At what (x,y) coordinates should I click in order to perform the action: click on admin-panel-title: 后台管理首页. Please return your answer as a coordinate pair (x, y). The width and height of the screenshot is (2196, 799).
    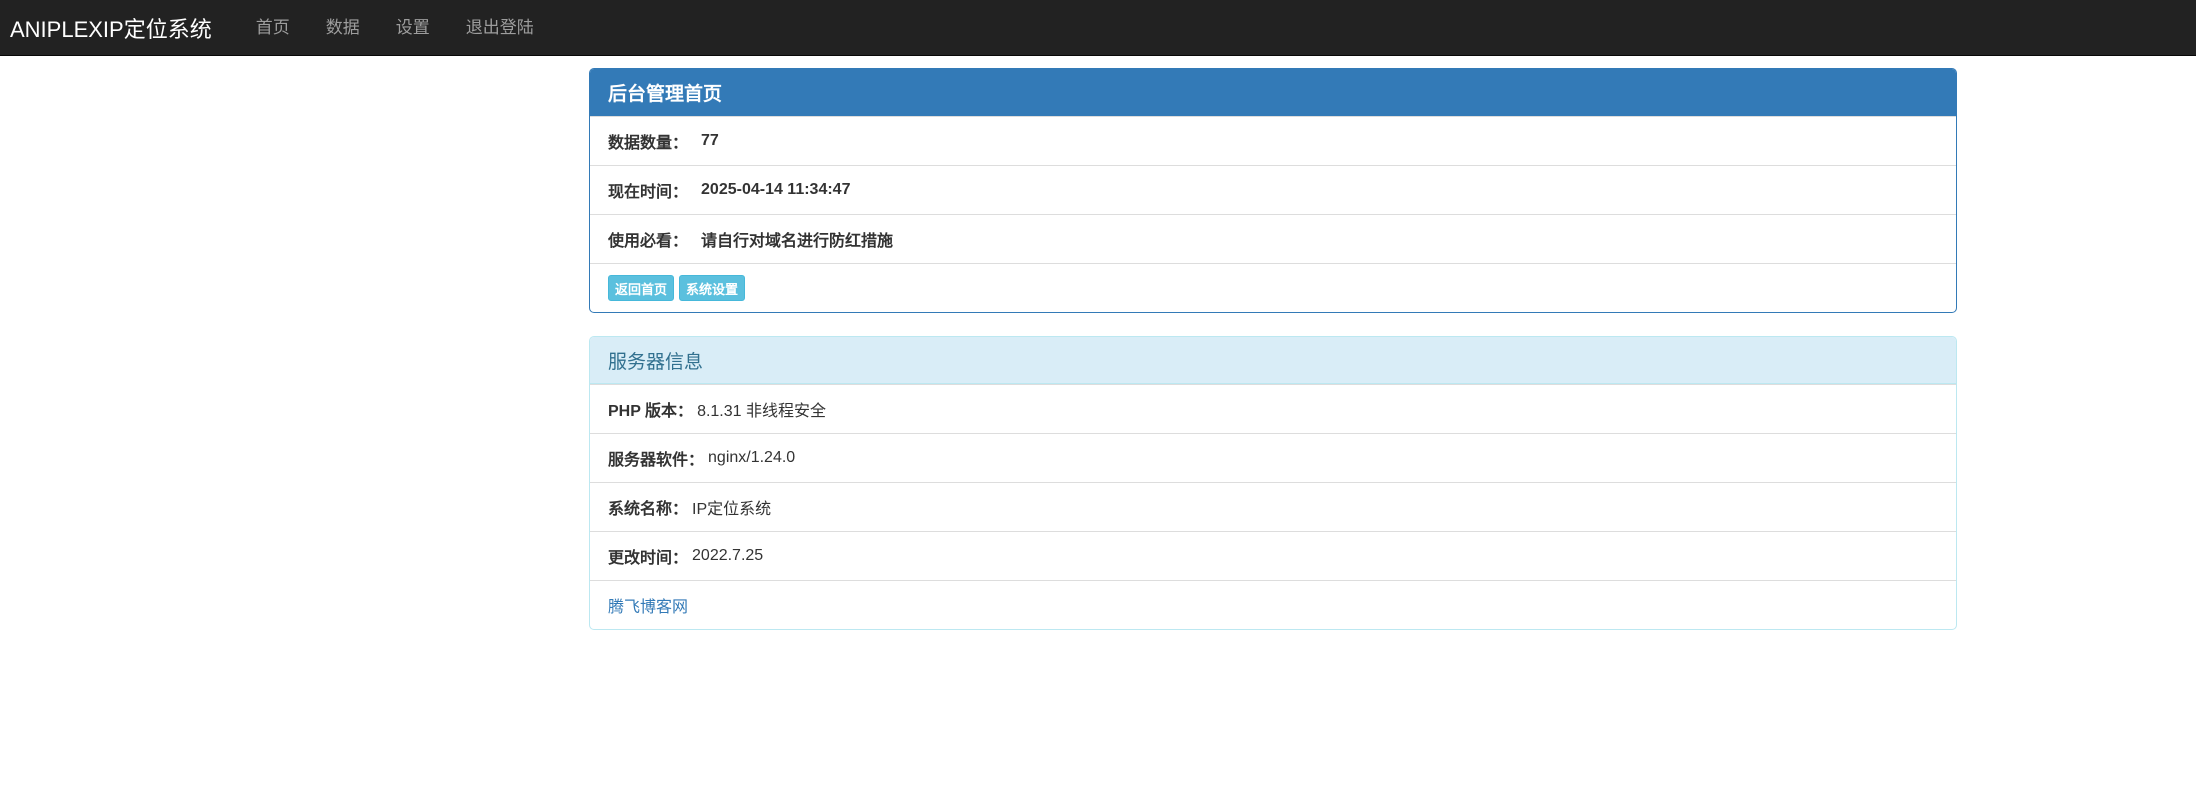
    Looking at the image, I should click on (1273, 92).